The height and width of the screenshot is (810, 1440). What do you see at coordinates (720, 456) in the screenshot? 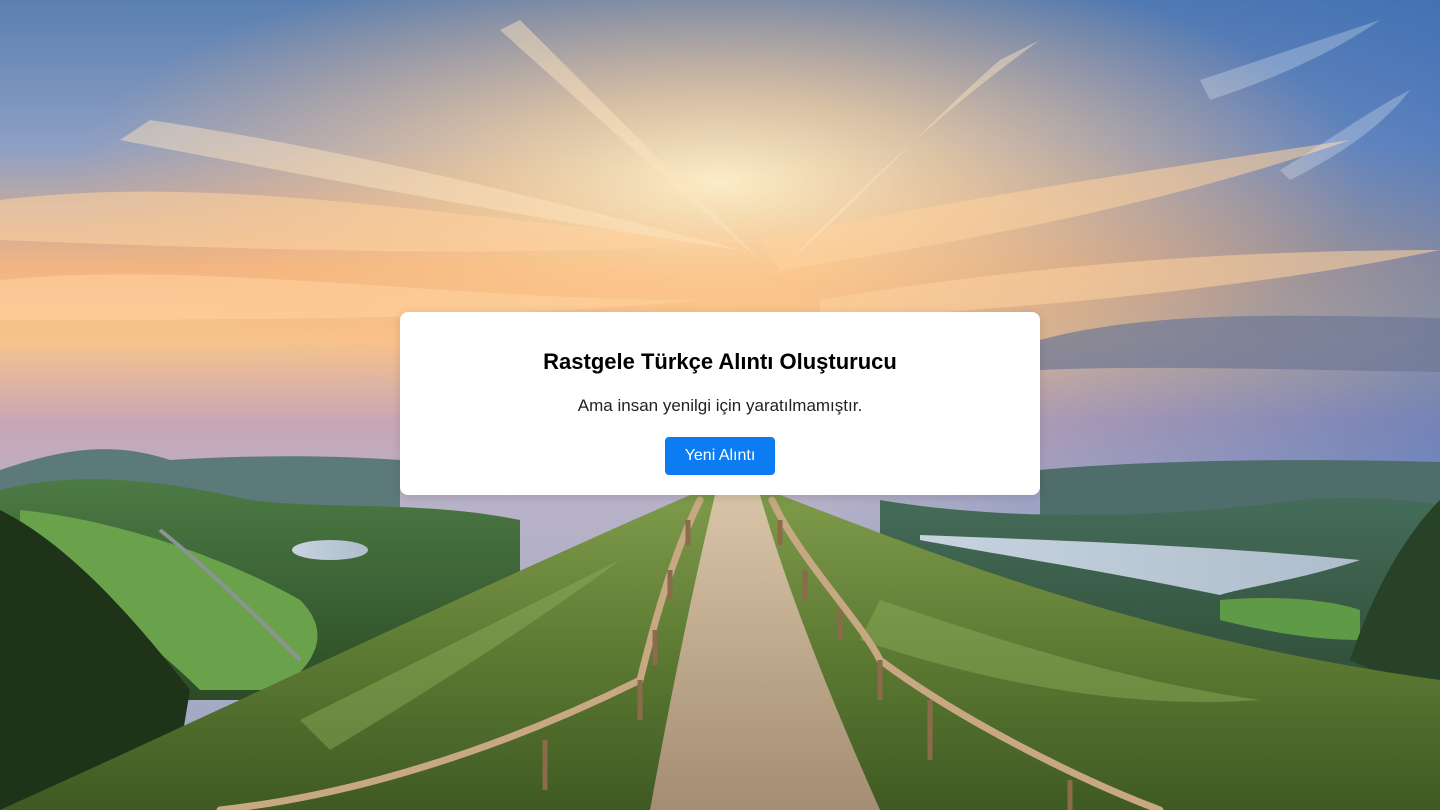
I see `new-quote-button: Yeni Alıntı` at bounding box center [720, 456].